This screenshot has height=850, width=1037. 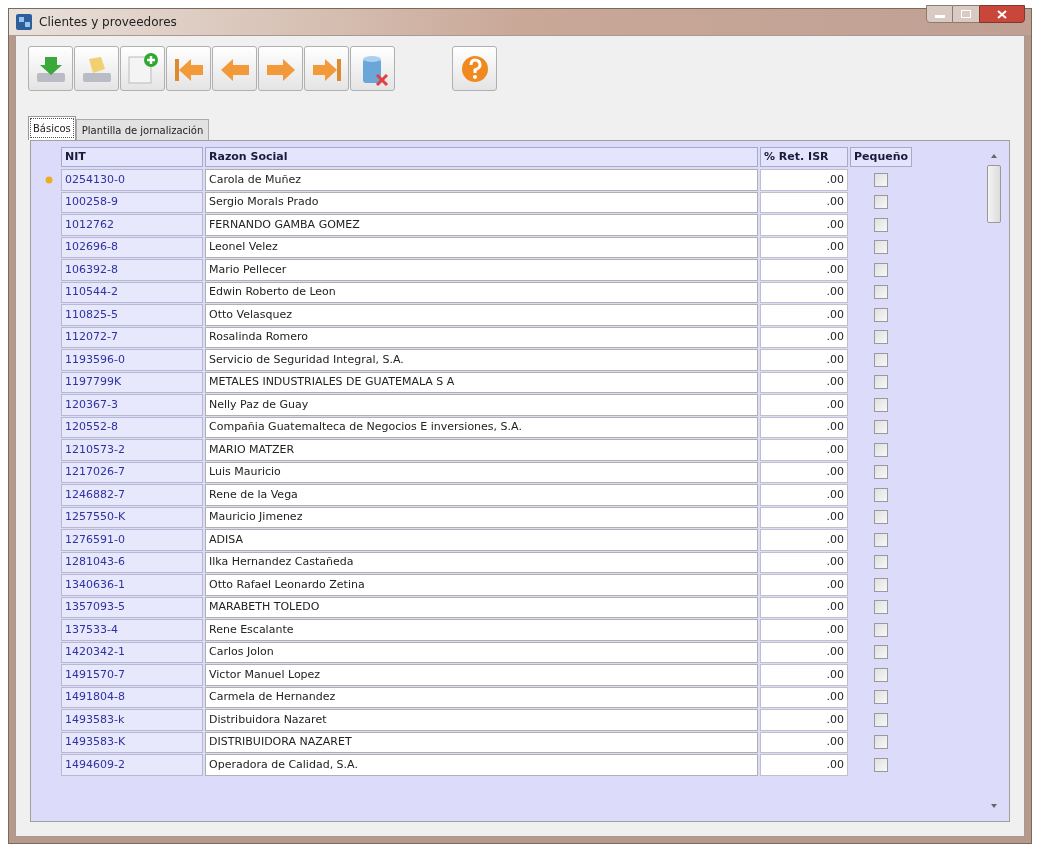 I want to click on scroll-thumb, so click(x=994, y=194).